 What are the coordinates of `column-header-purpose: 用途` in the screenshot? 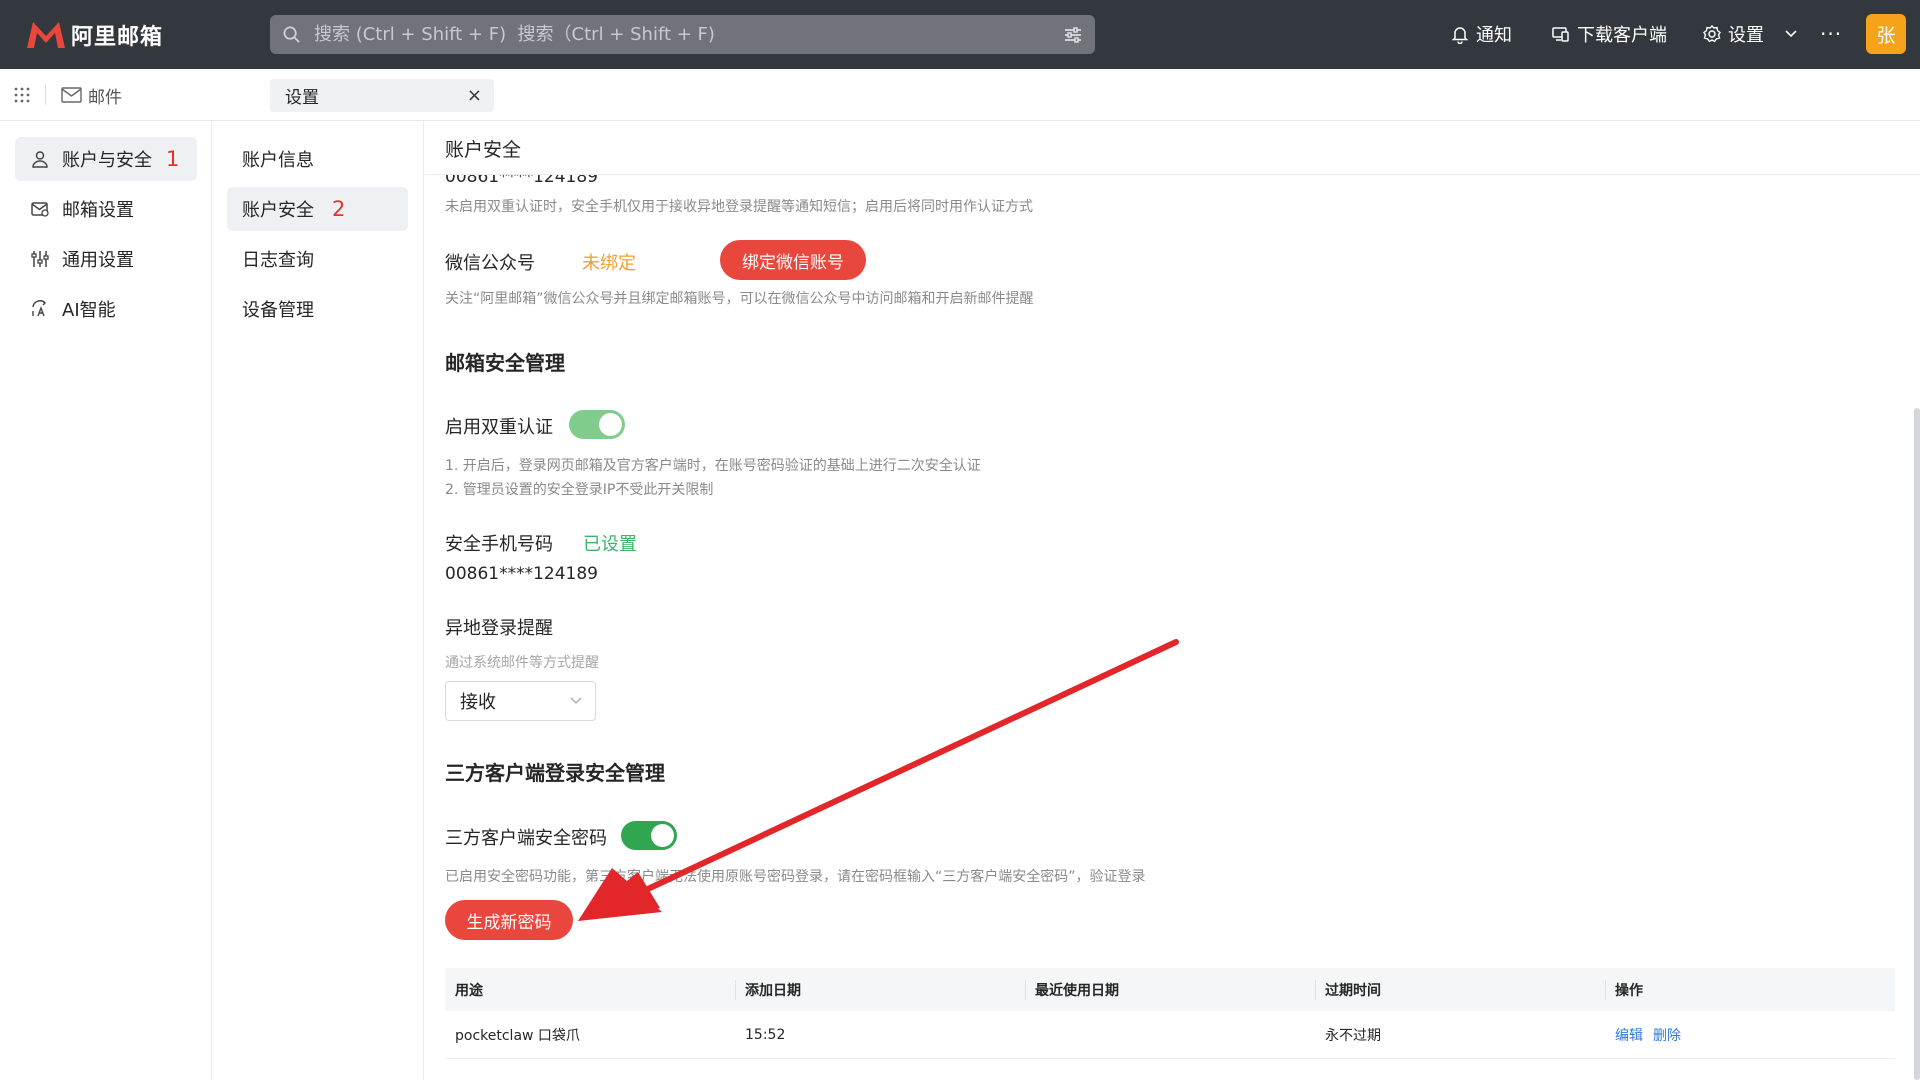 It's located at (469, 990).